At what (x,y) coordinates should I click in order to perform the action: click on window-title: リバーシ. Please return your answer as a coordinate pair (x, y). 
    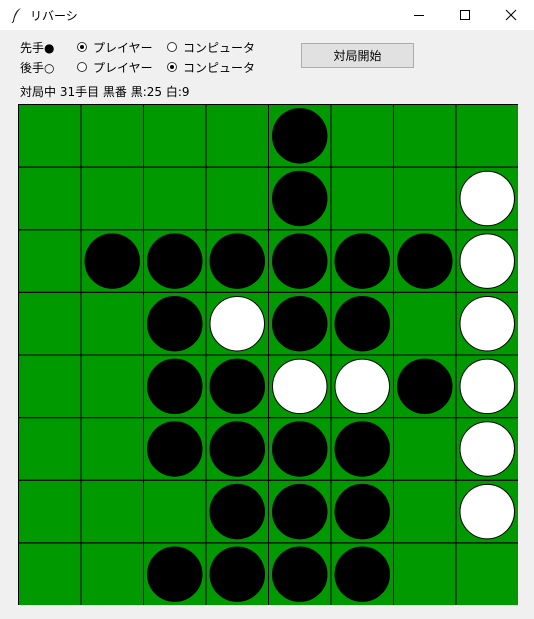
    Looking at the image, I should click on (54, 16).